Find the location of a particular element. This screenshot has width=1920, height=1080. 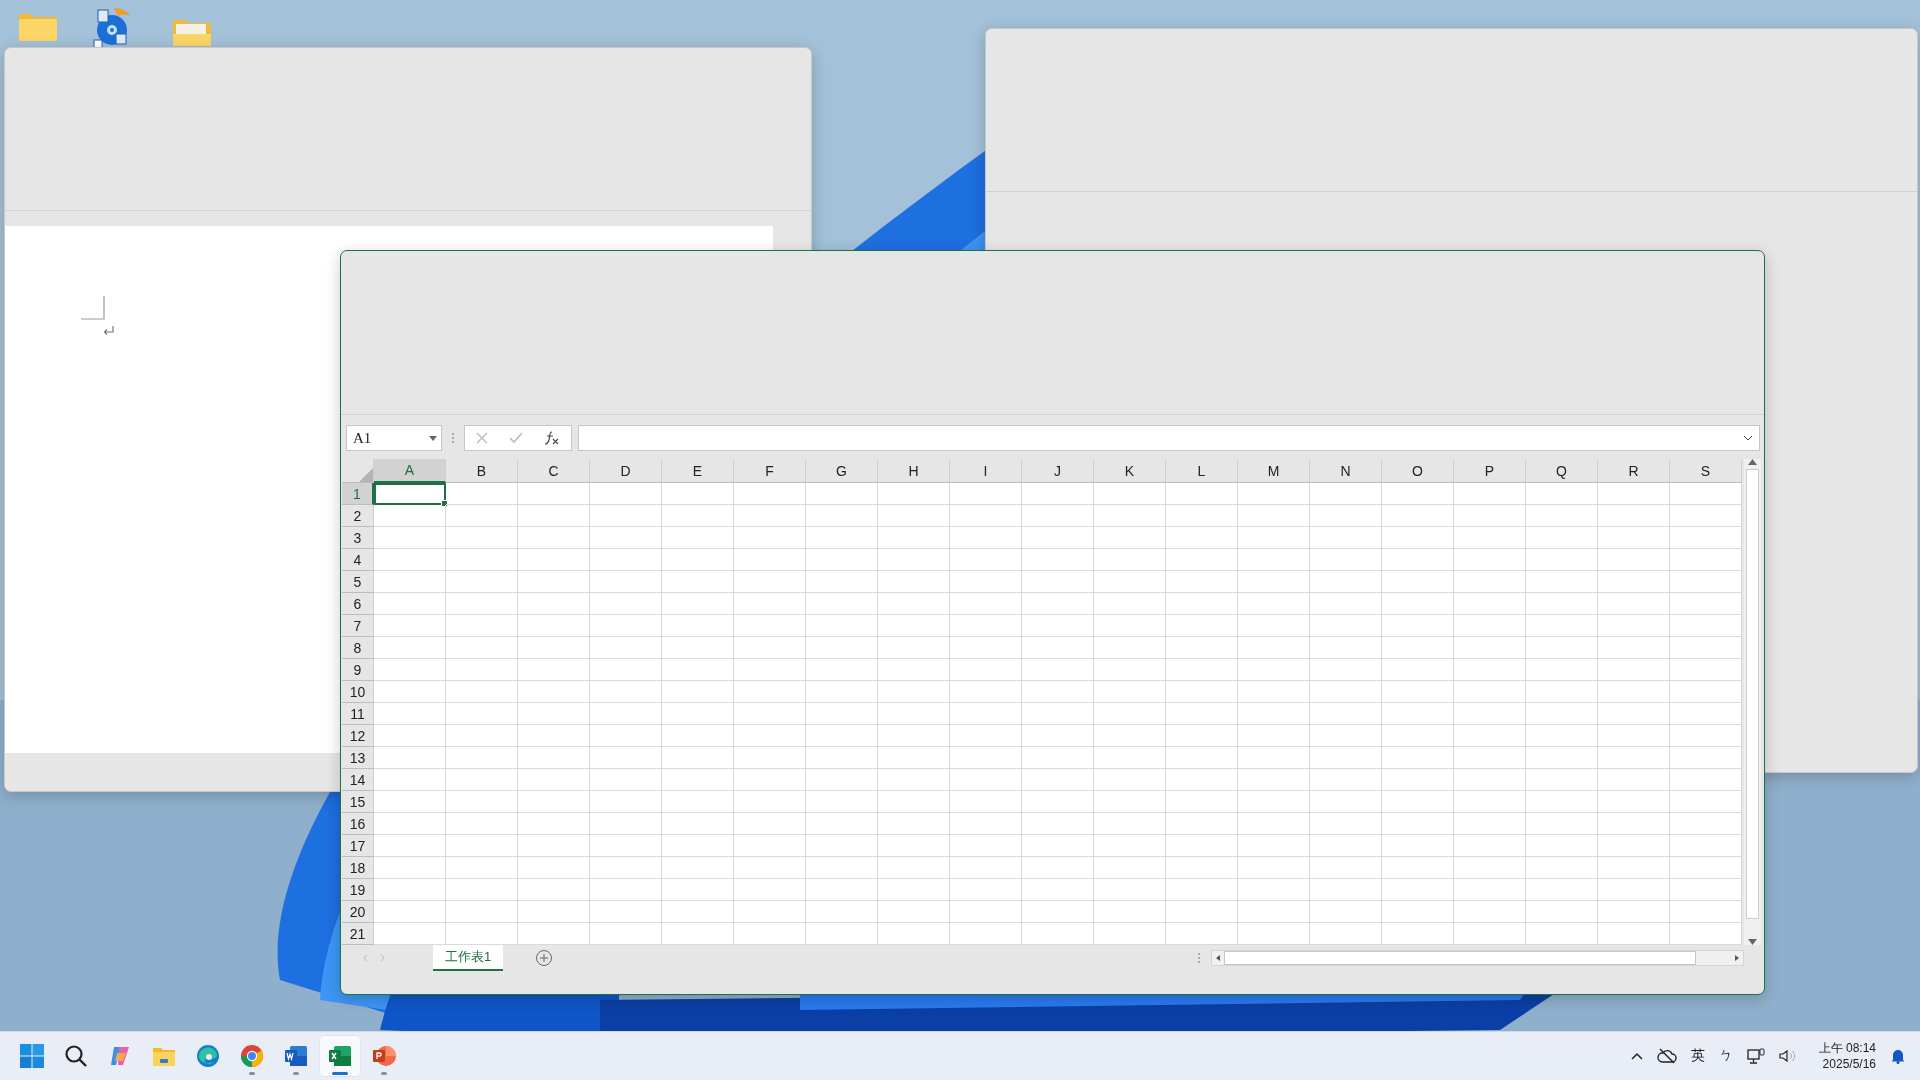

insert-function-icon is located at coordinates (552, 438).